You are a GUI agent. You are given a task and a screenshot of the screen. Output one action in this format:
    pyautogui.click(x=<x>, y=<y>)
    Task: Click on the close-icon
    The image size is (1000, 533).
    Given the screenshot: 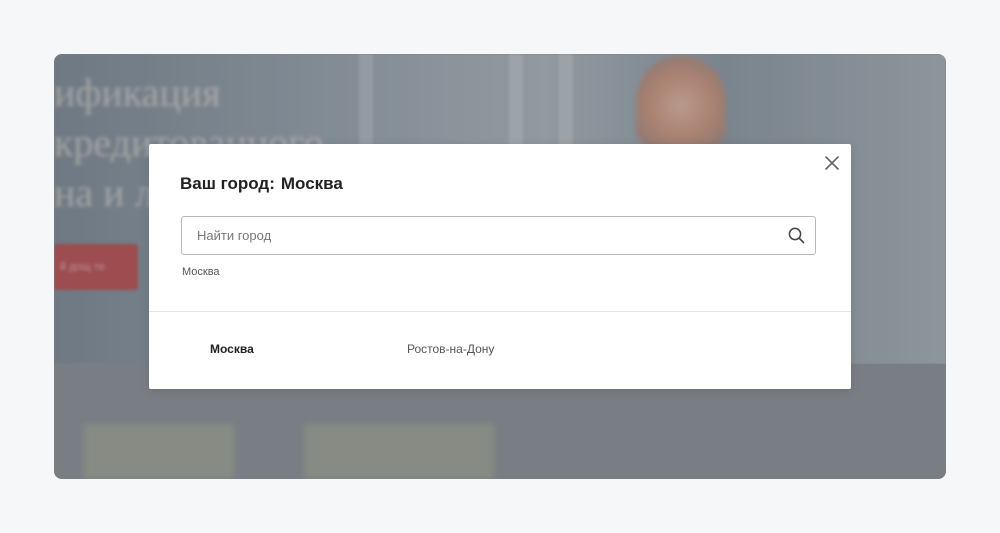 What is the action you would take?
    pyautogui.click(x=832, y=163)
    